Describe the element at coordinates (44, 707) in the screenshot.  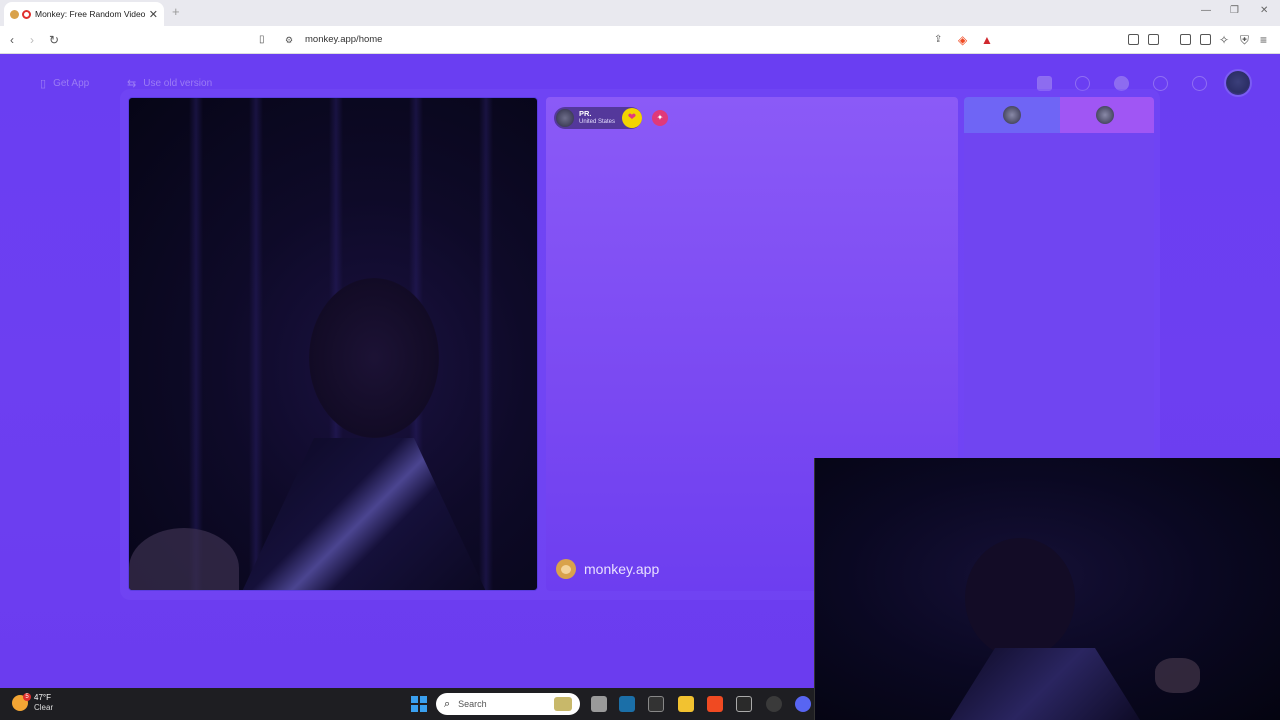
I see `weather-desc: Clear` at that location.